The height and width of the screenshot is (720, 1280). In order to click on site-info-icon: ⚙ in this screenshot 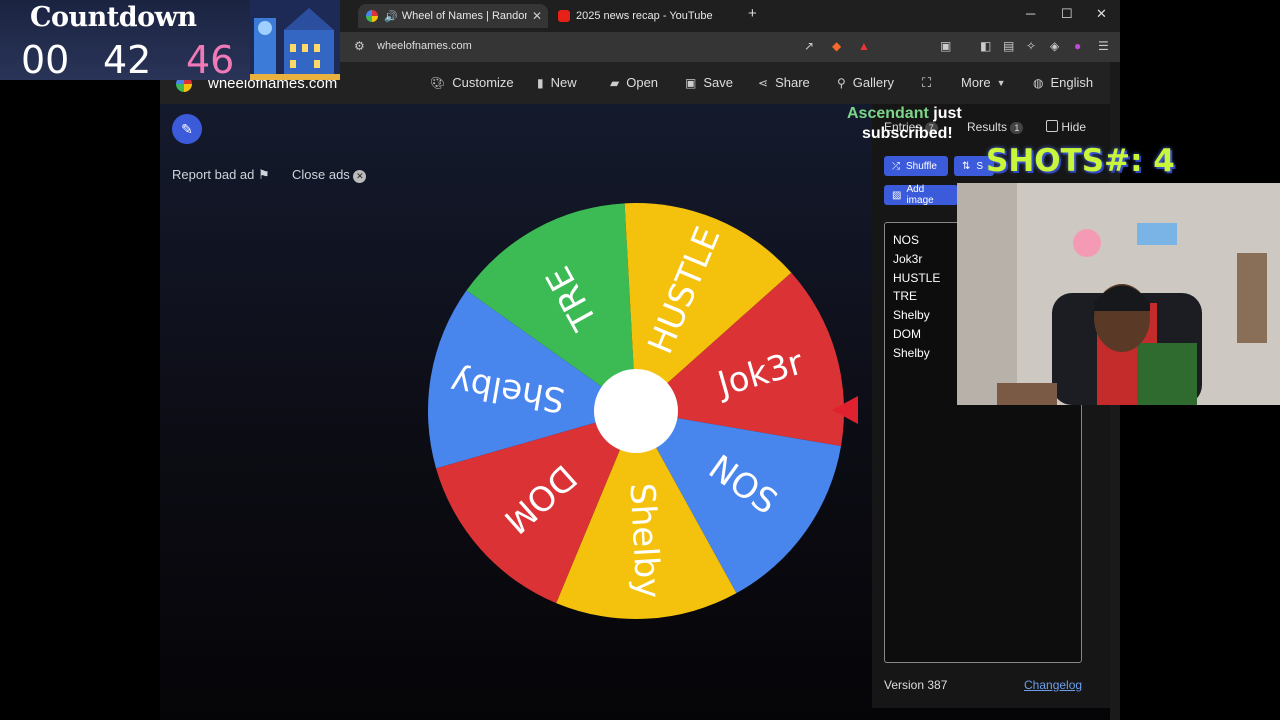, I will do `click(359, 46)`.